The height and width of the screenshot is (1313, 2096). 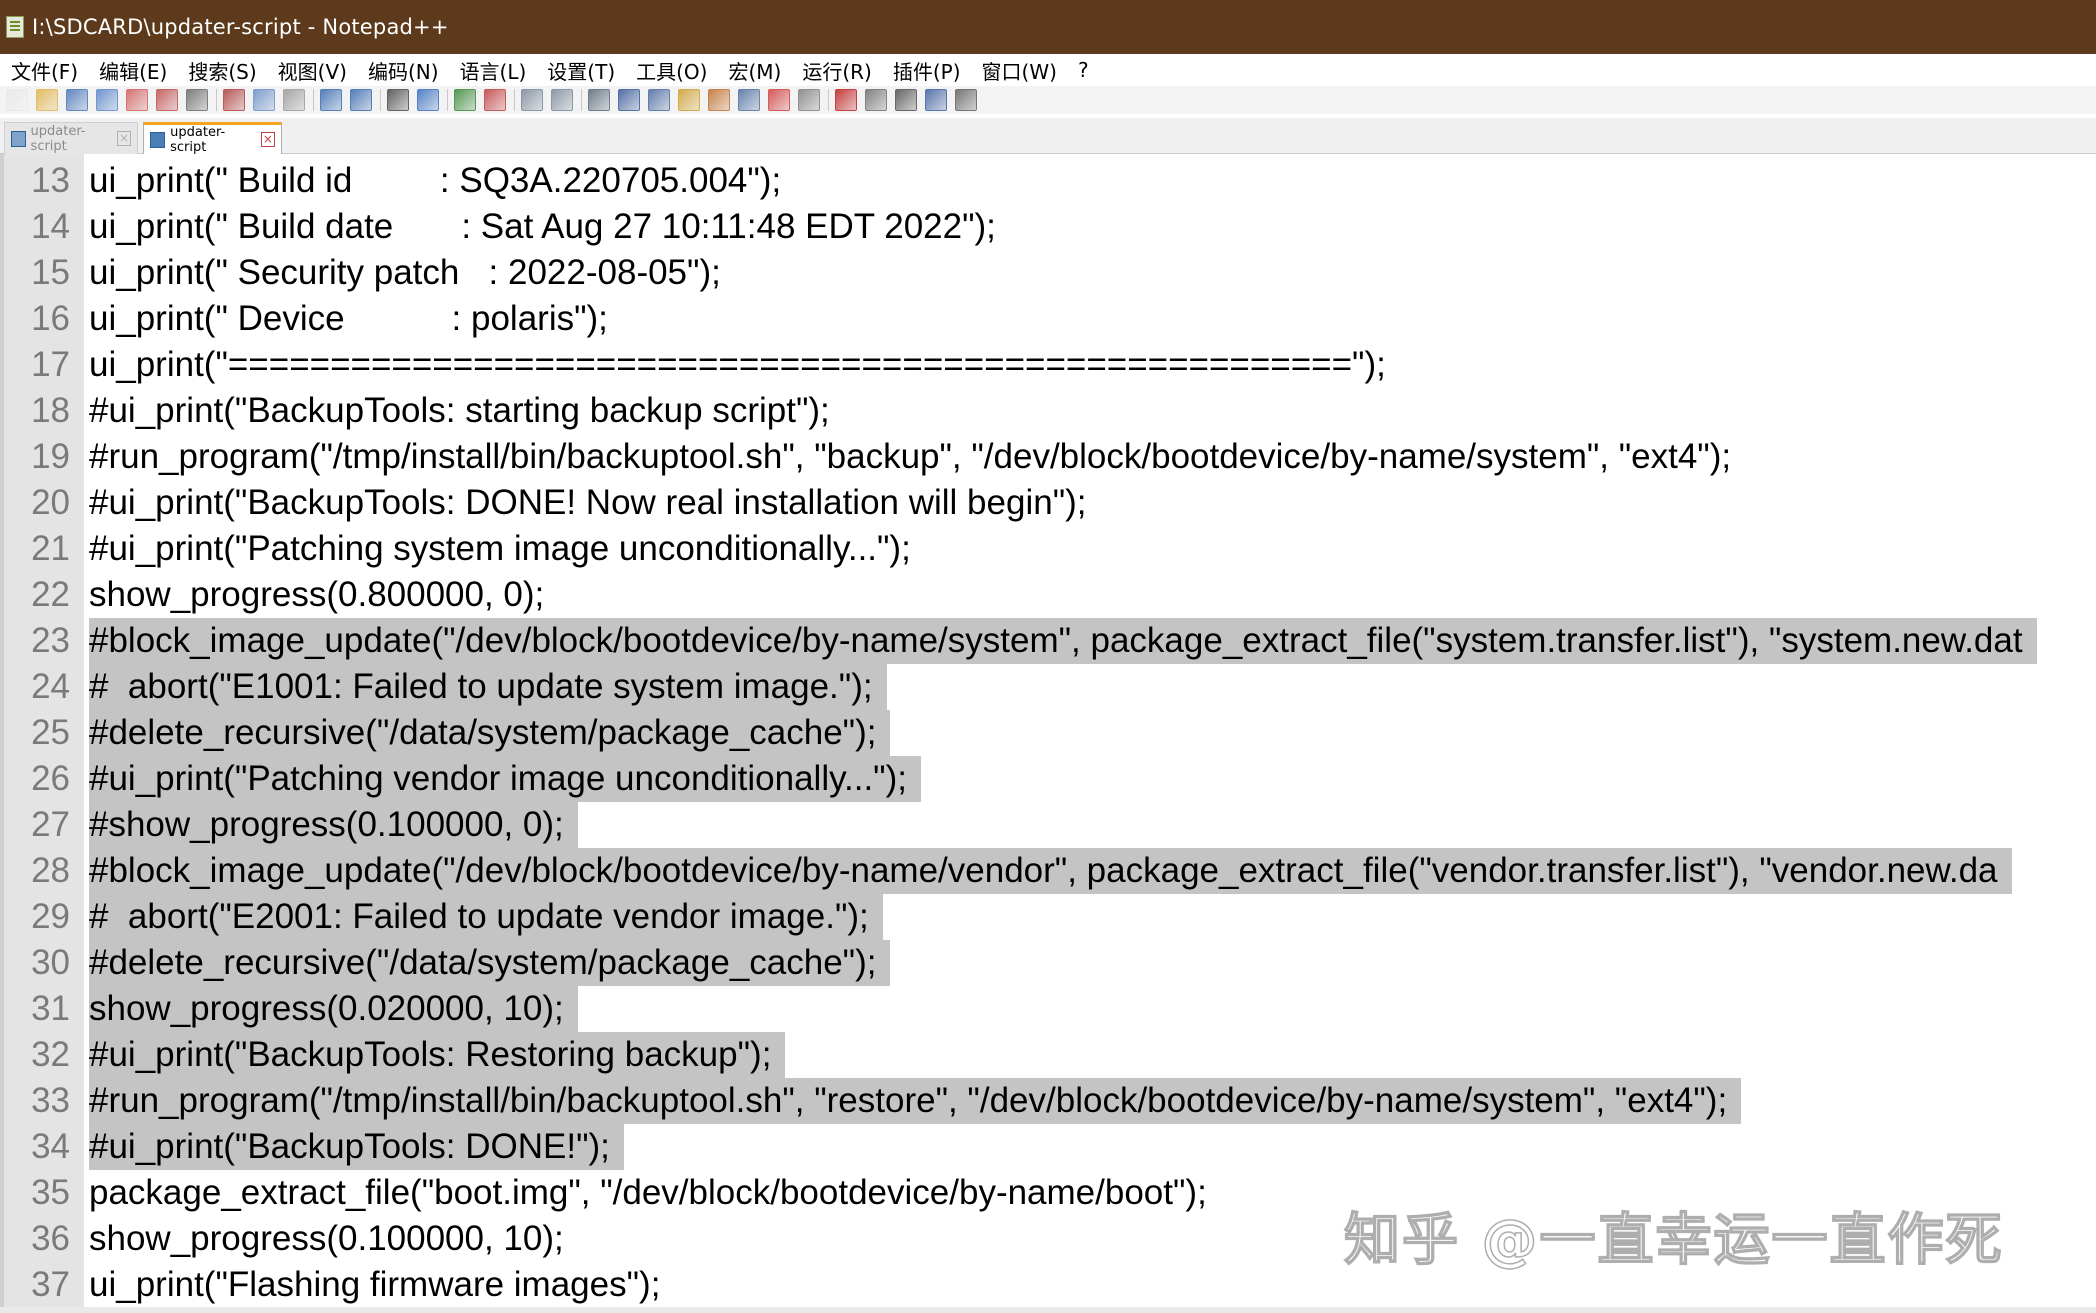 I want to click on print-icon, so click(x=197, y=100).